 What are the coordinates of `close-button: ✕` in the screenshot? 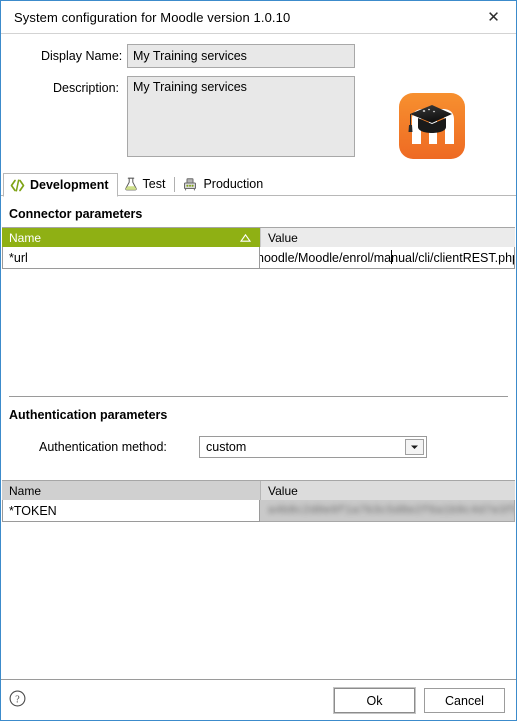 It's located at (493, 17).